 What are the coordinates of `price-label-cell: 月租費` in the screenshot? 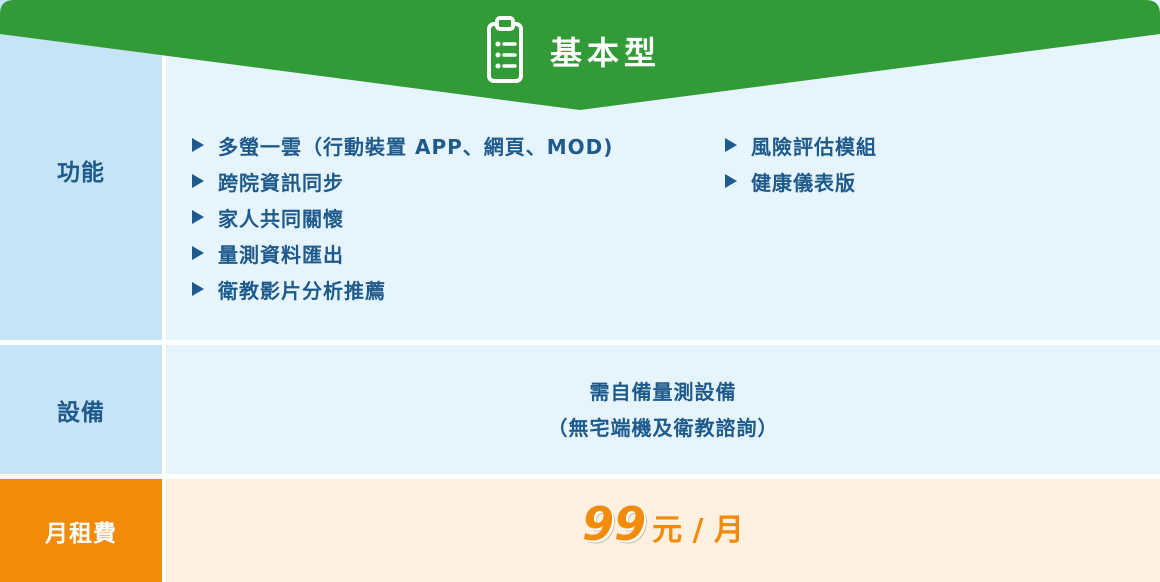 It's located at (81, 530).